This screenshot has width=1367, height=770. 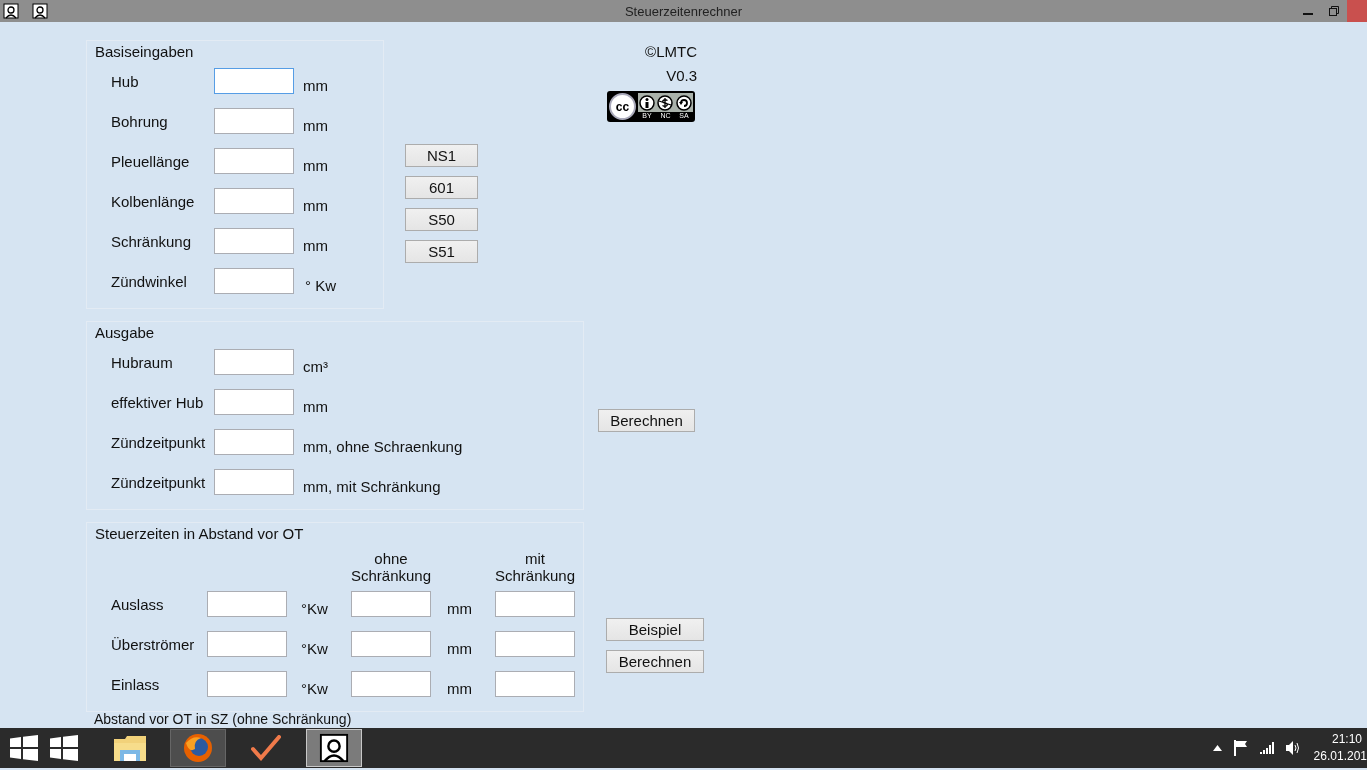 I want to click on preset-button: S51, so click(x=441, y=251).